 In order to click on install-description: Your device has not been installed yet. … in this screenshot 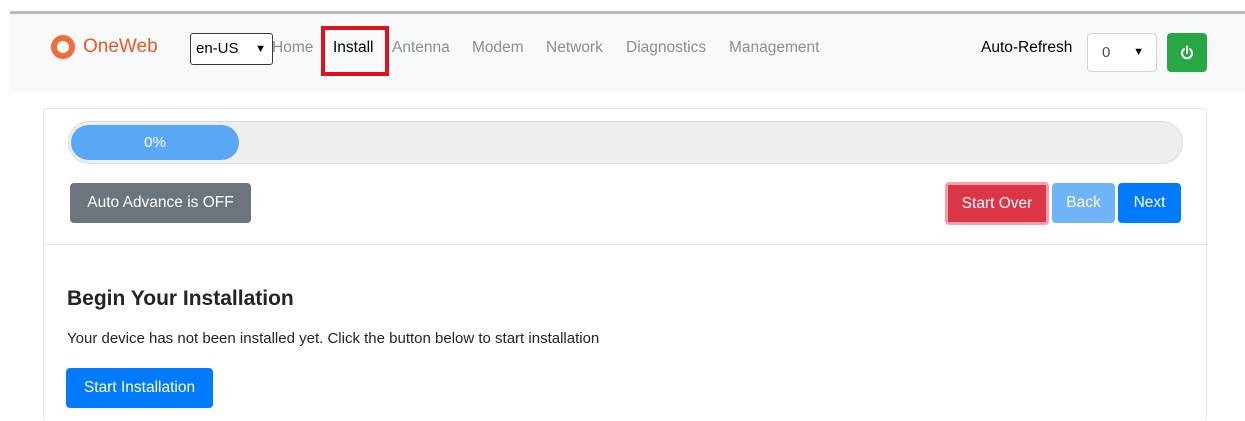, I will do `click(333, 338)`.